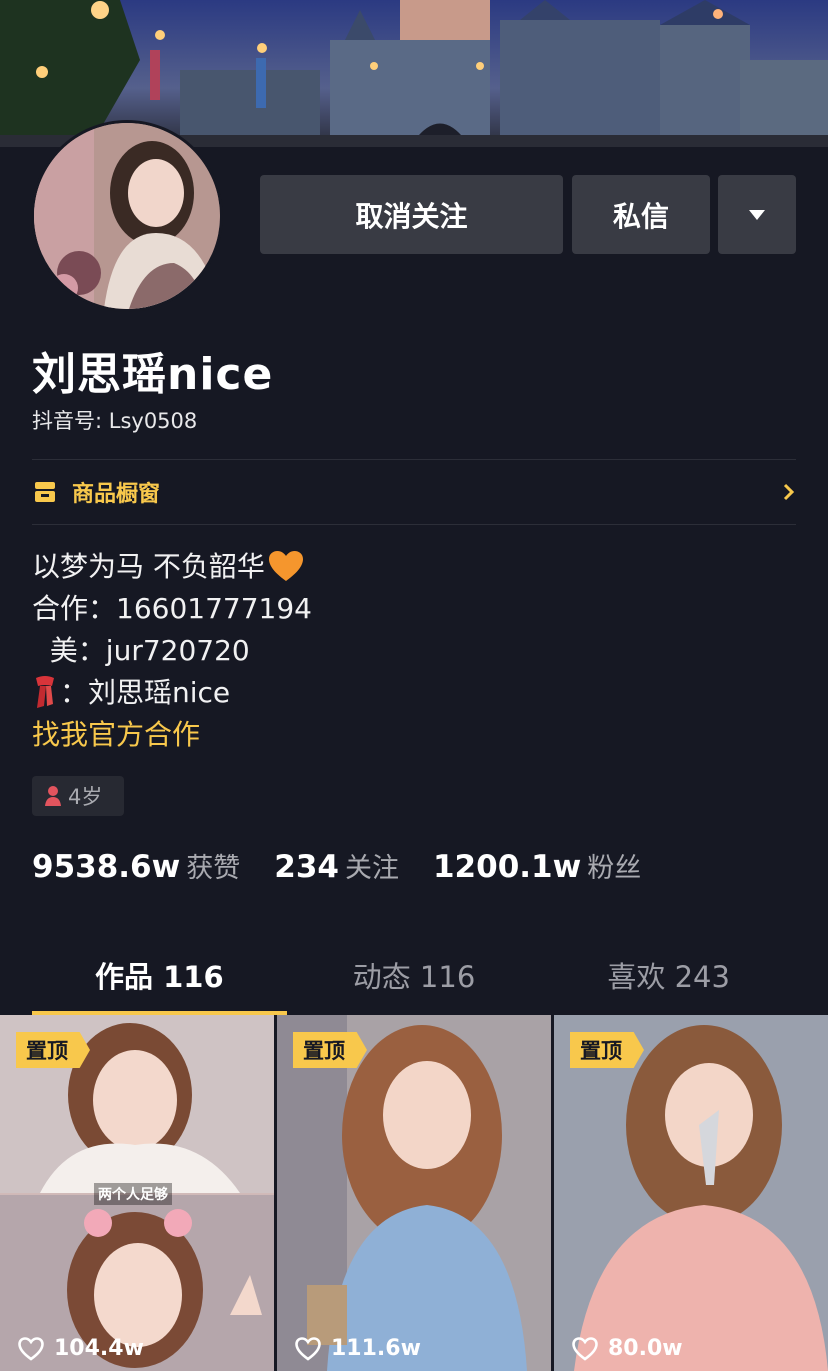 The image size is (828, 1371). I want to click on likes-label: 获赞, so click(213, 868).